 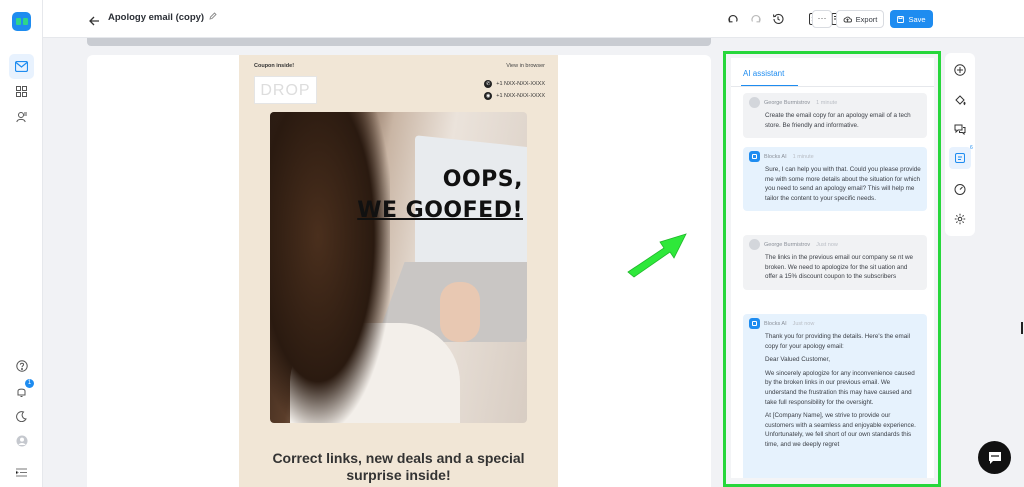 I want to click on assistant-badge: 6, so click(x=971, y=148).